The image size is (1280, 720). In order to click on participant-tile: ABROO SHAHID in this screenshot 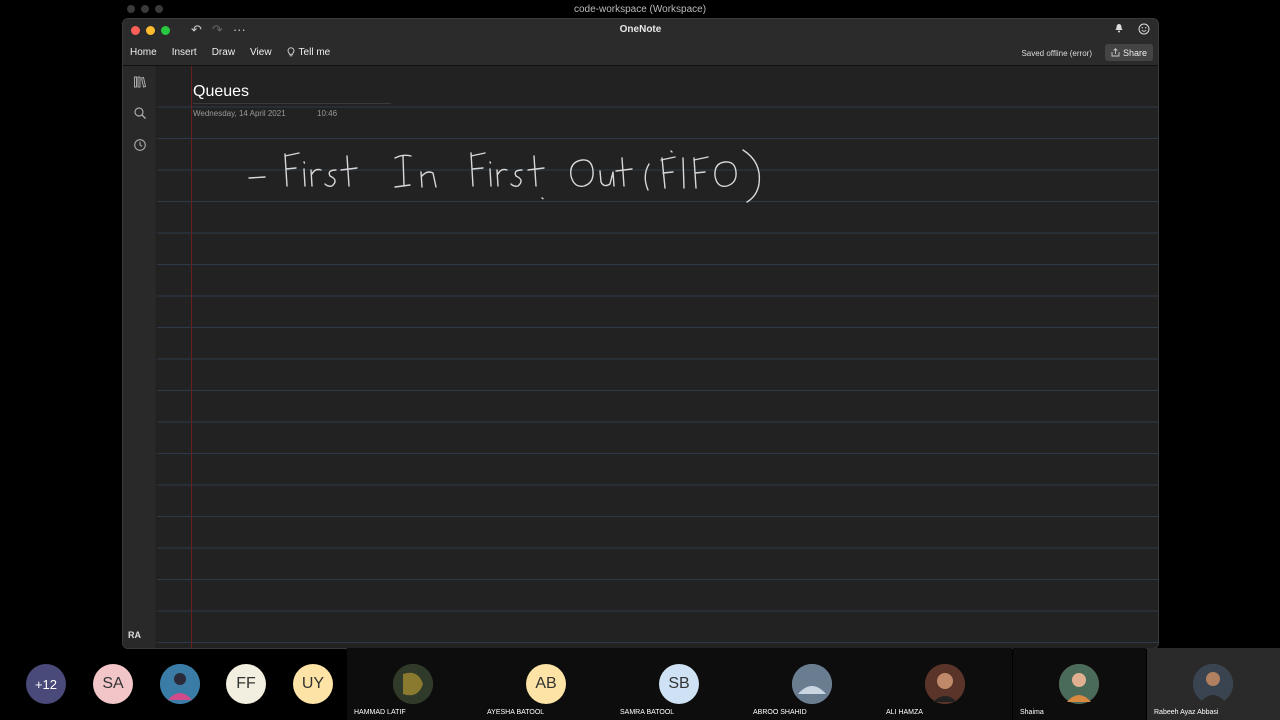, I will do `click(812, 684)`.